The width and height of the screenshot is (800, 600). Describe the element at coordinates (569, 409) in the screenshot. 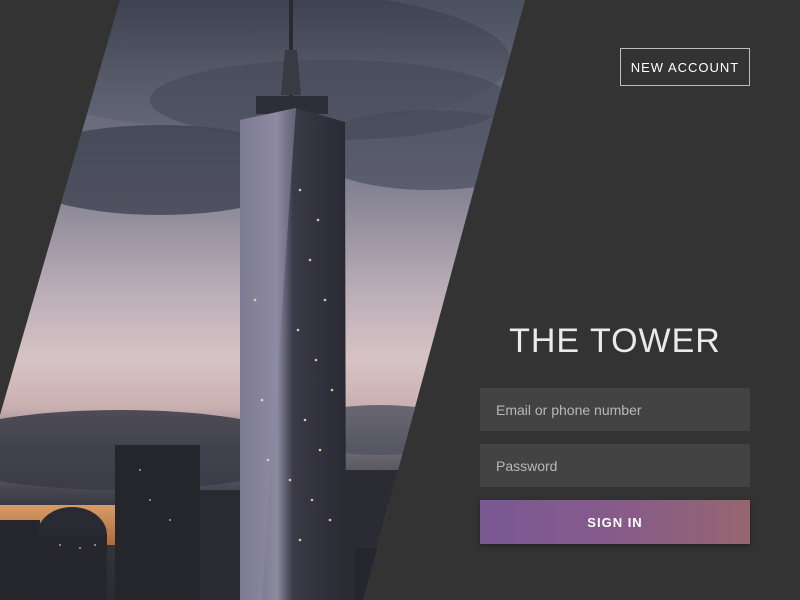

I see `email-placeholder: Email or phone number` at that location.